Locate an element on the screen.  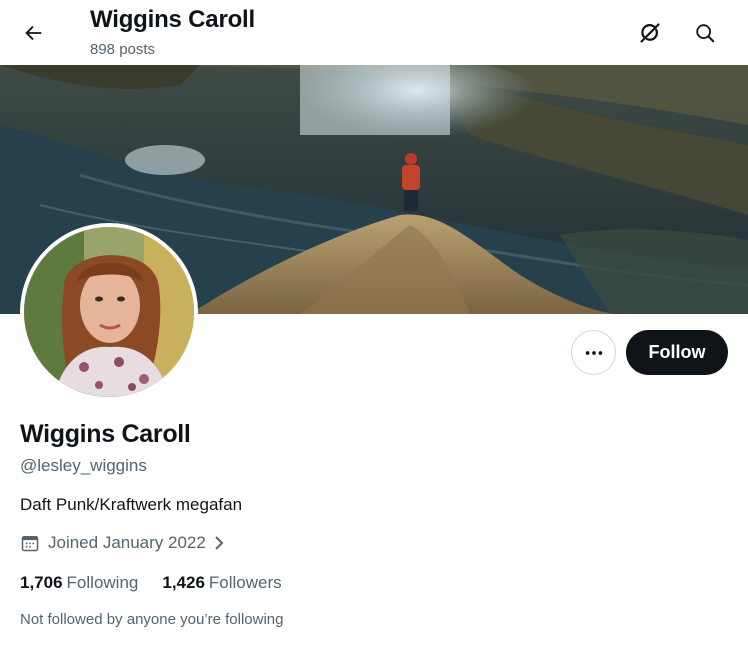
joined-date: Joined January 2022 is located at coordinates (123, 543).